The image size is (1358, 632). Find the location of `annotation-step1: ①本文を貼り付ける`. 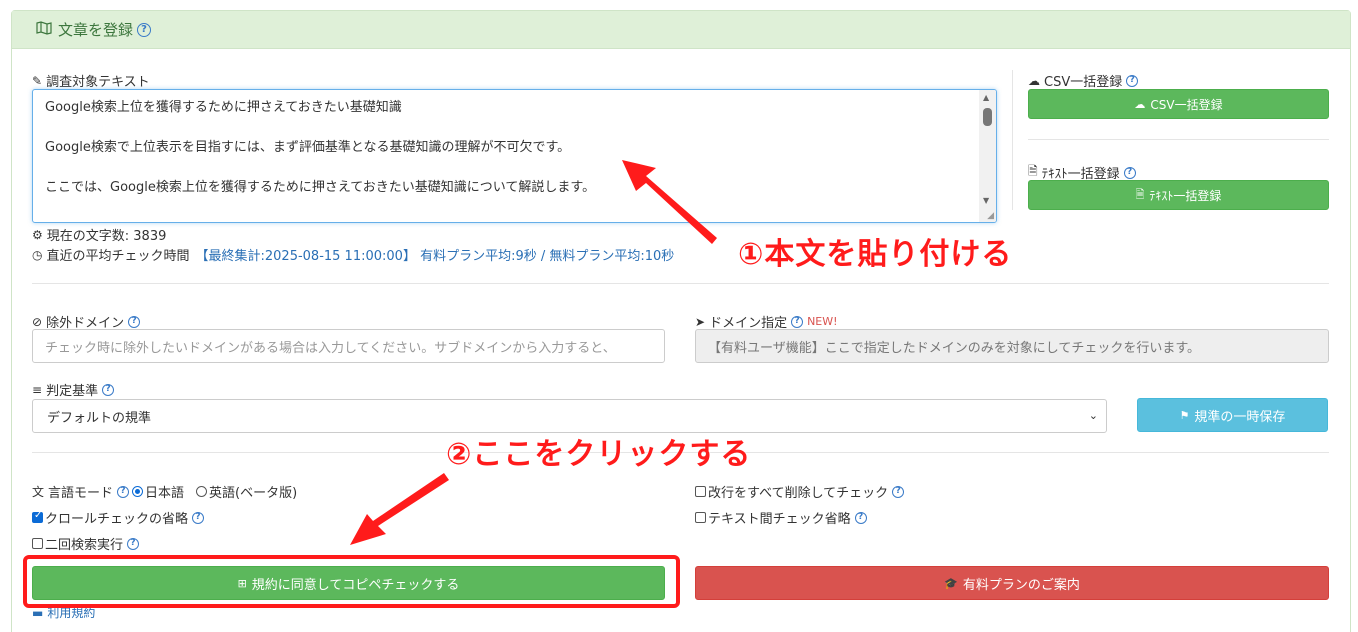

annotation-step1: ①本文を貼り付ける is located at coordinates (875, 254).